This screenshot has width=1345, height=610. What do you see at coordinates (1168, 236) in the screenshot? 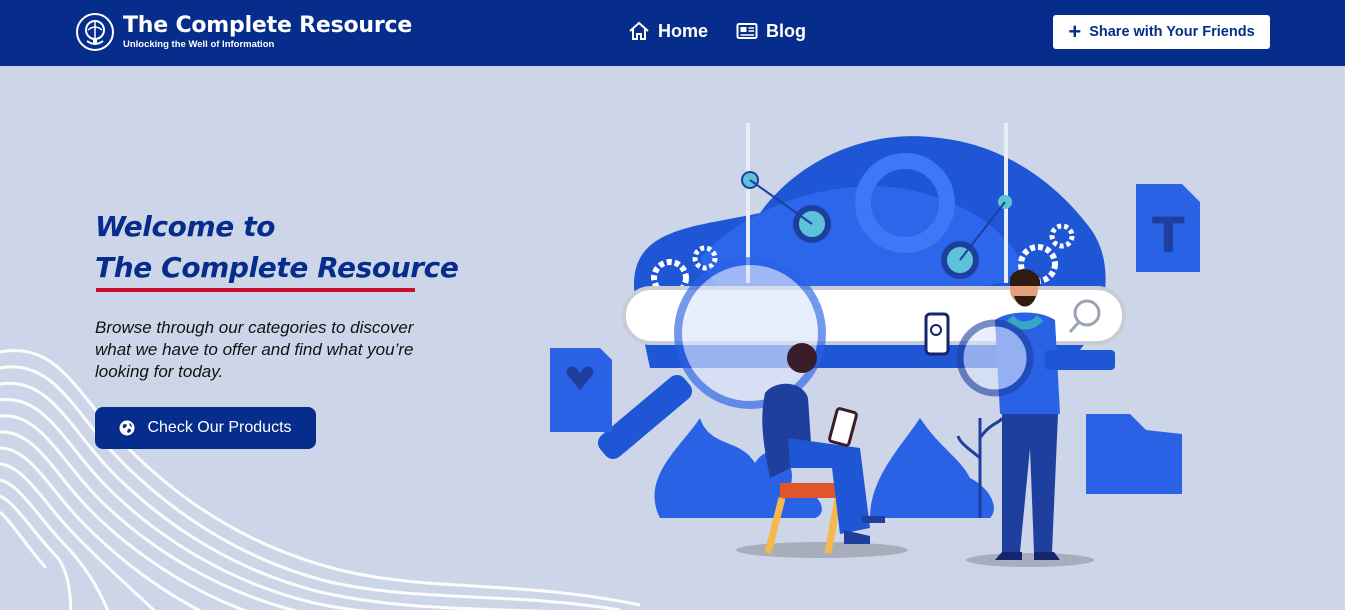
I see `svg-text: T` at bounding box center [1168, 236].